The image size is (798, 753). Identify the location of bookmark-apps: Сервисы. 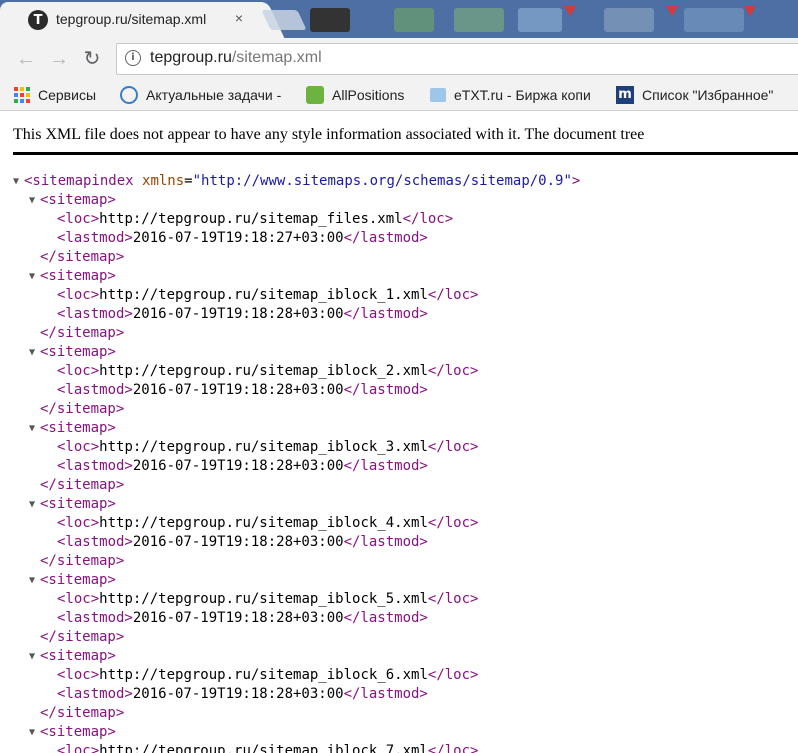
(55, 95).